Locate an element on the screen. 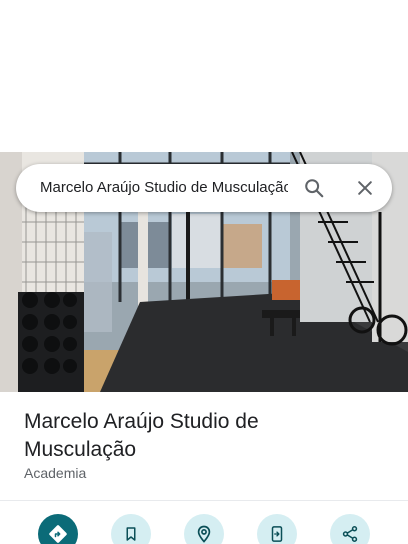 This screenshot has height=544, width=408. save-button is located at coordinates (131, 529).